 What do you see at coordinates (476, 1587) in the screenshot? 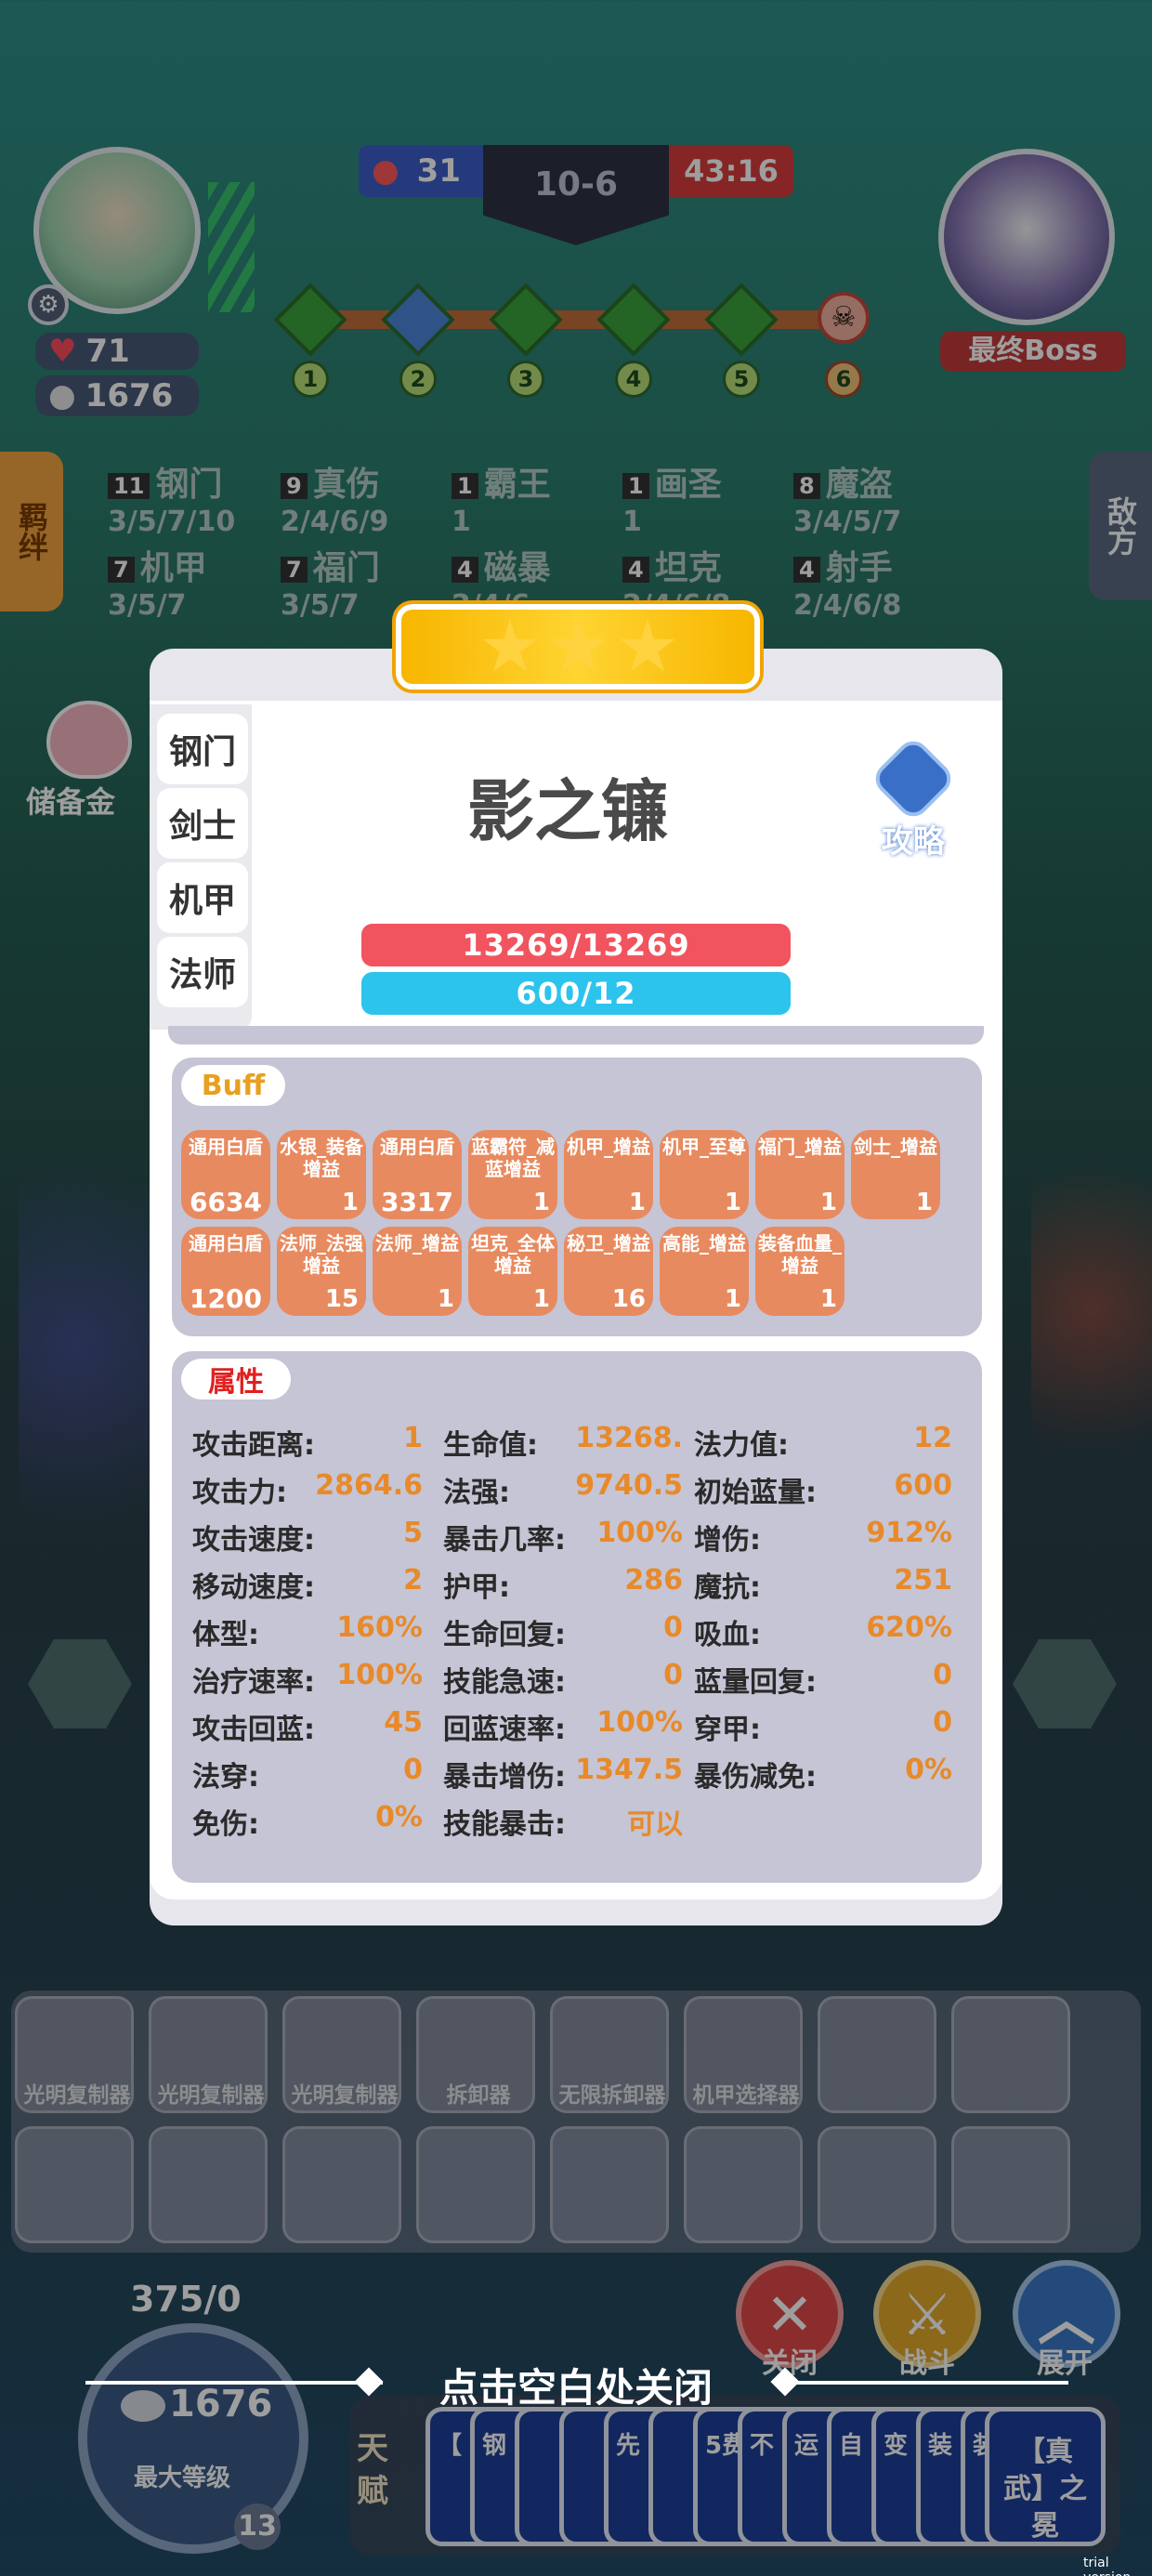
I see `attribute-key: 护甲:` at bounding box center [476, 1587].